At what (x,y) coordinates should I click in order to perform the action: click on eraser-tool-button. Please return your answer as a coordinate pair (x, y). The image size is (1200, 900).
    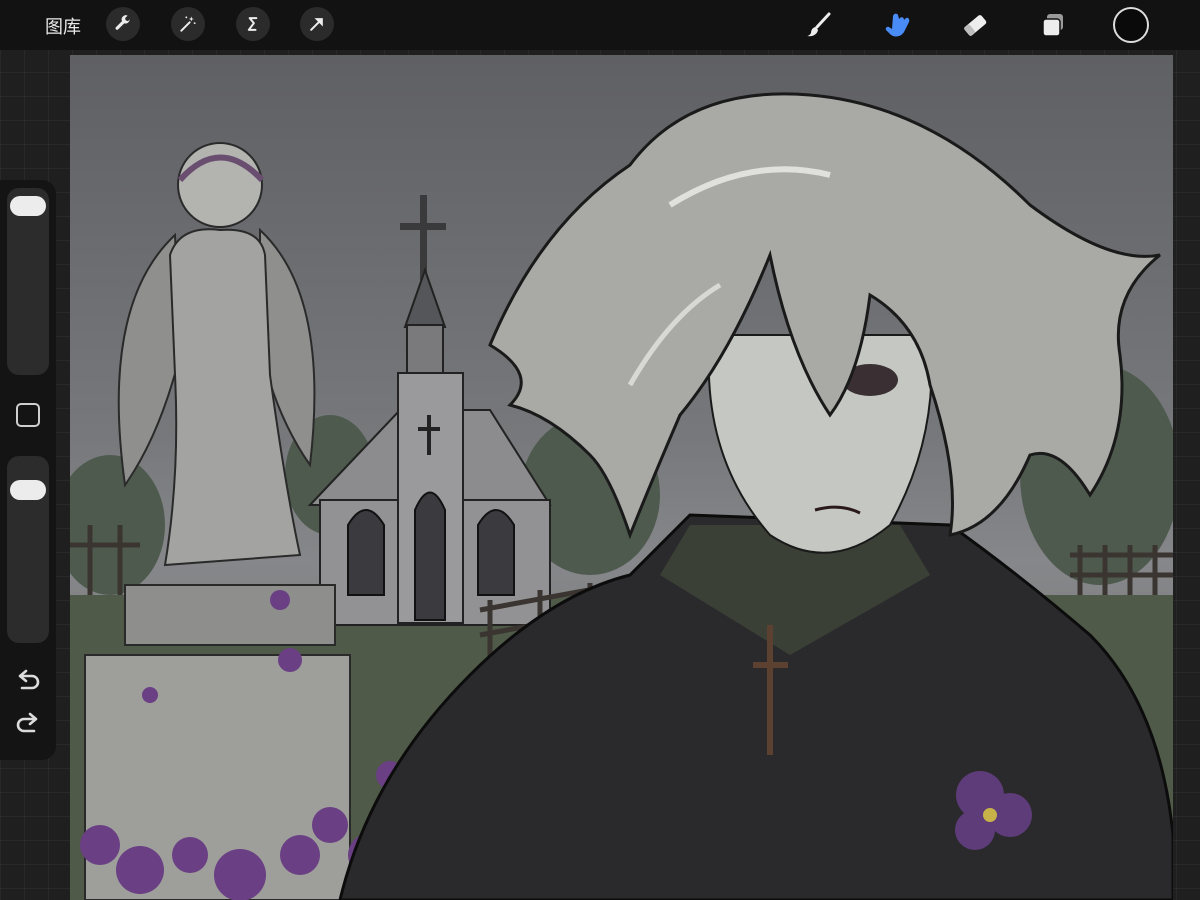
    Looking at the image, I should click on (975, 25).